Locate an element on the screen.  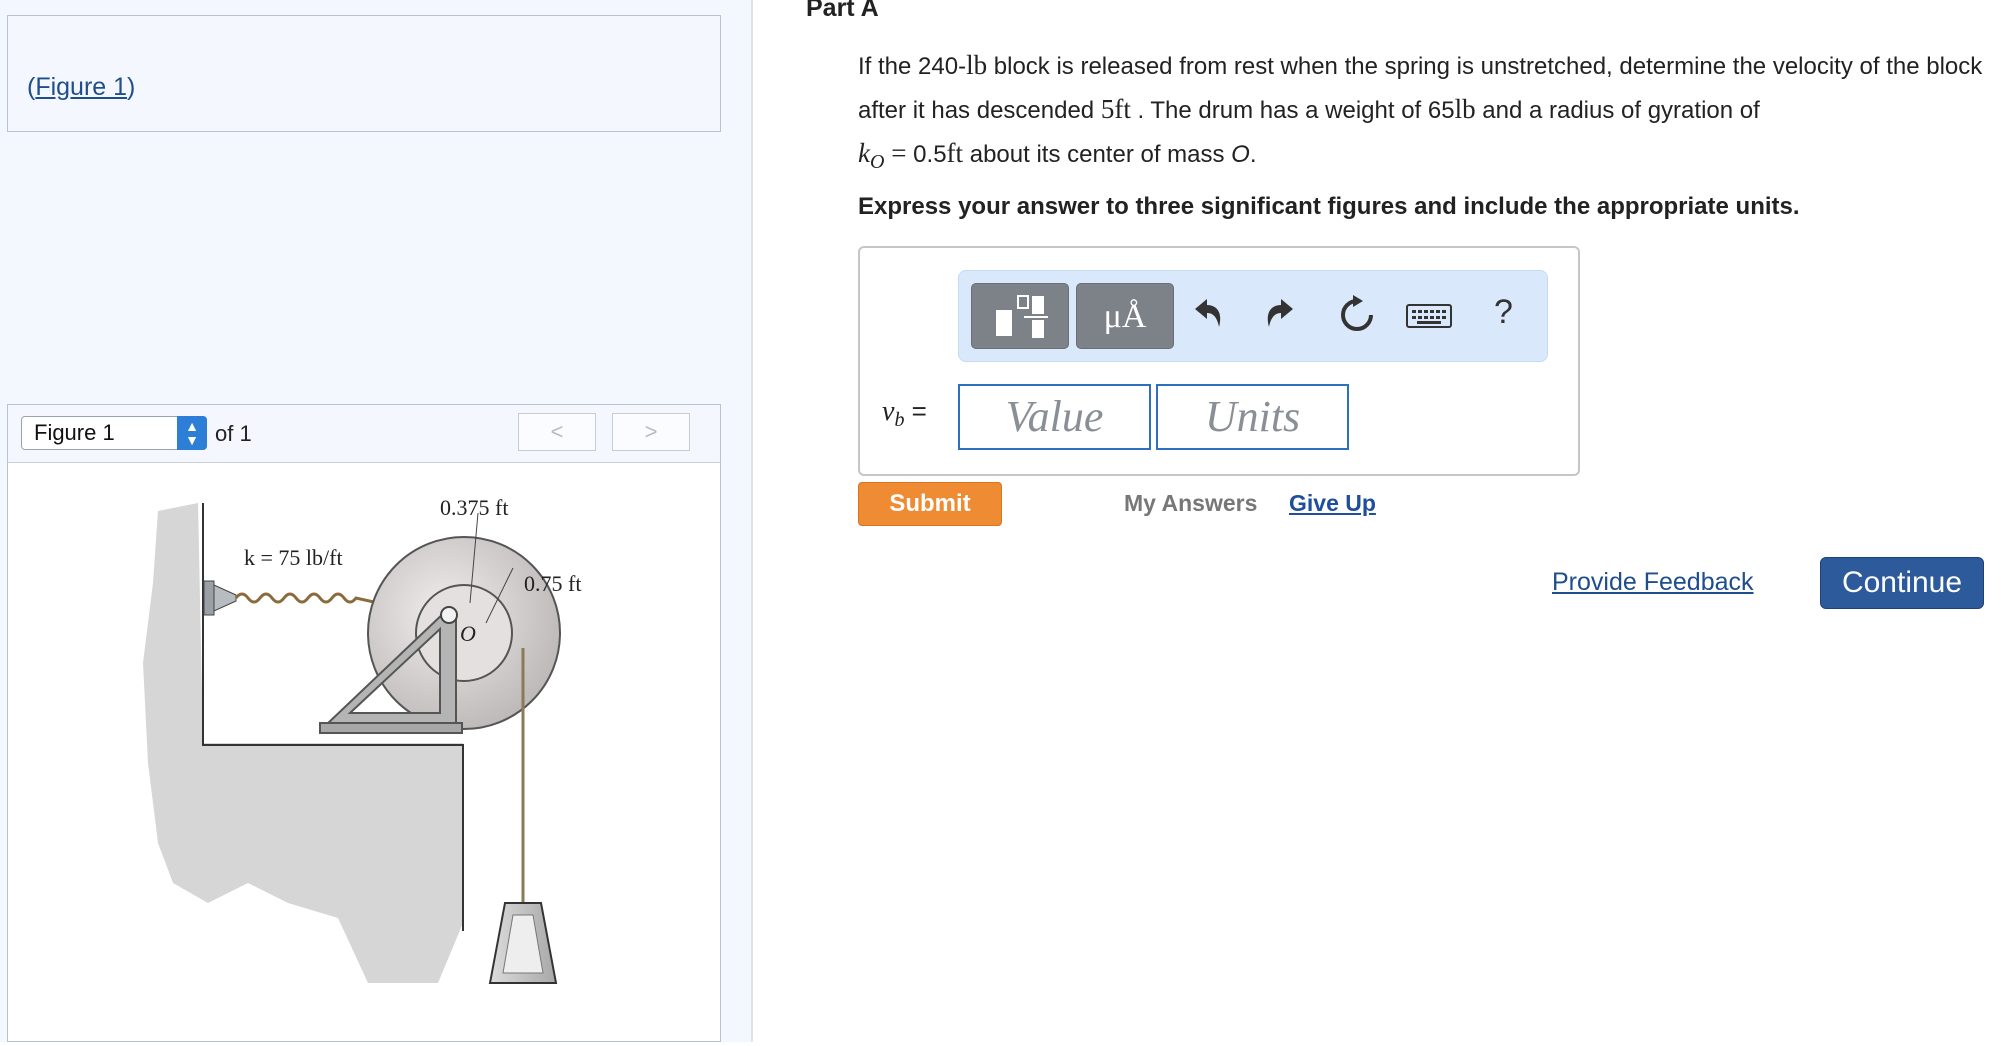
keyboard-icon is located at coordinates (1430, 316).